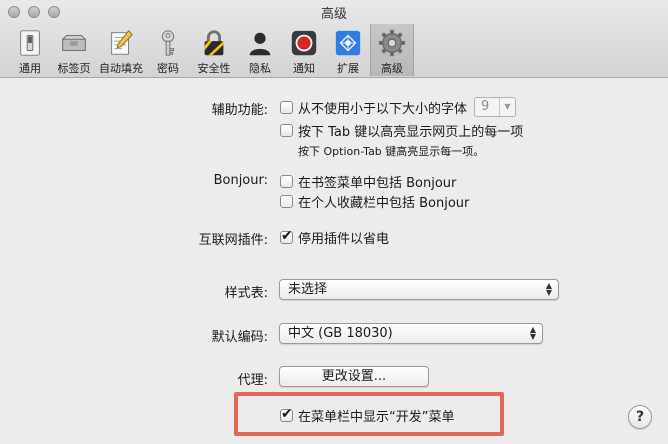  What do you see at coordinates (640, 417) in the screenshot?
I see `help-button: ?` at bounding box center [640, 417].